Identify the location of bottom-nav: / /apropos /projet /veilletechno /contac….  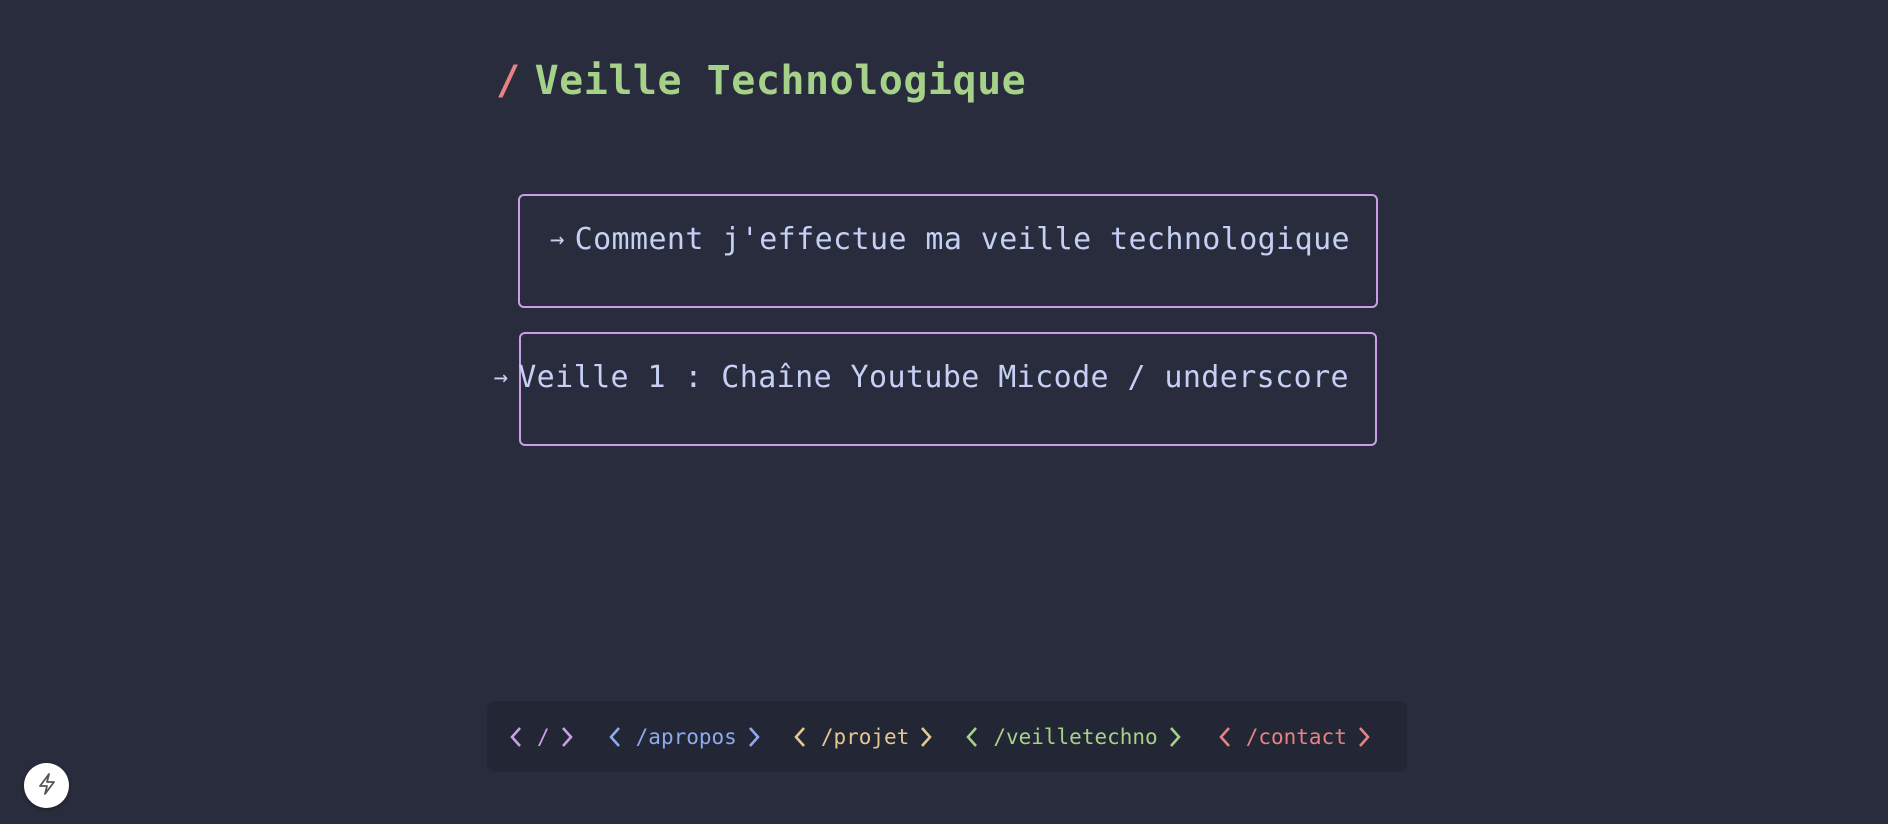
(947, 736).